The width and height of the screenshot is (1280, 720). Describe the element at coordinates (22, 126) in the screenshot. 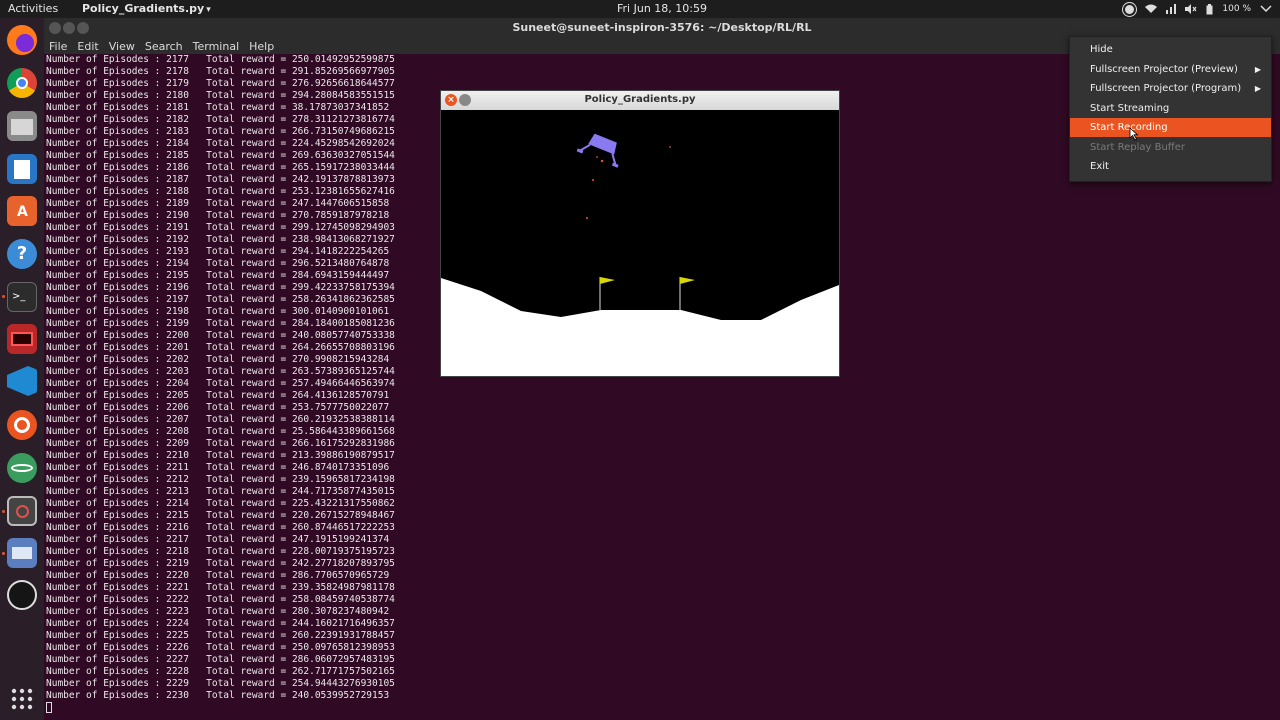

I see `files-icon` at that location.